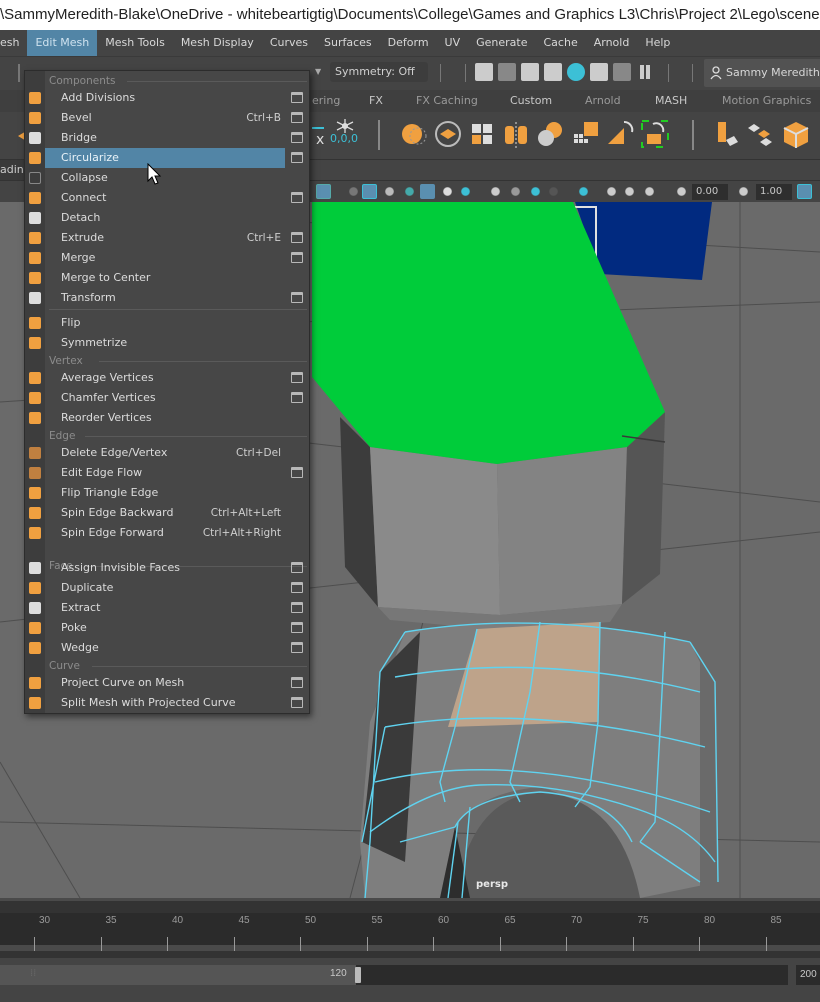 The width and height of the screenshot is (820, 1002). Describe the element at coordinates (507, 72) in the screenshot. I see `render-current-icon` at that location.